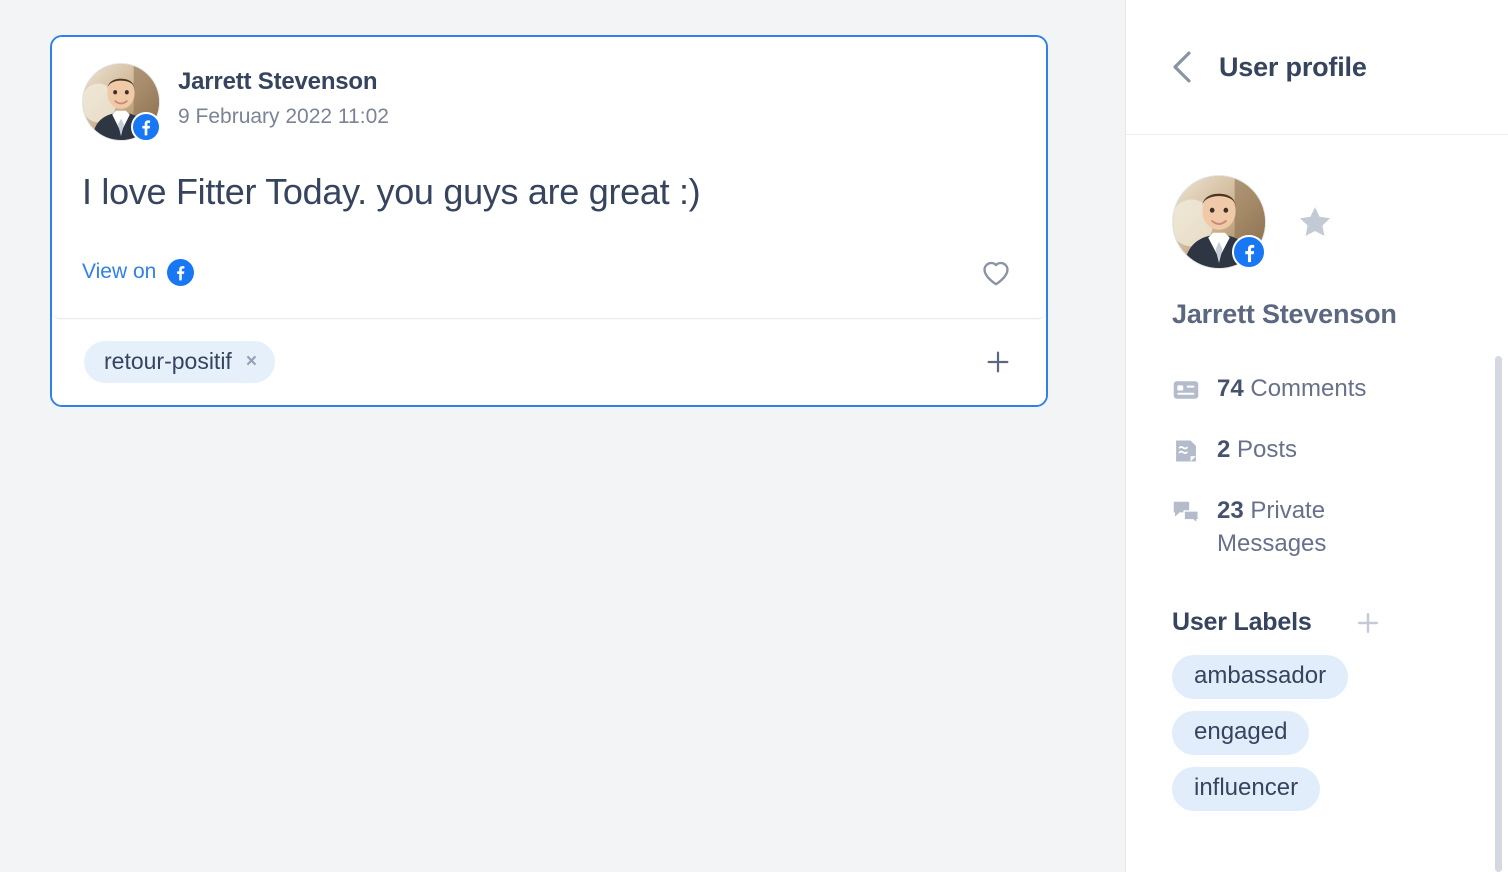 This screenshot has height=872, width=1508. I want to click on heart-icon, so click(996, 272).